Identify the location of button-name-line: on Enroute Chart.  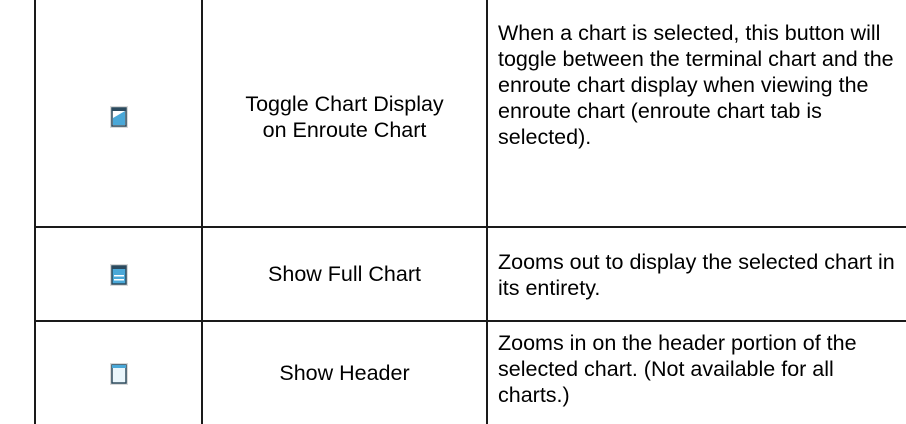
(344, 130).